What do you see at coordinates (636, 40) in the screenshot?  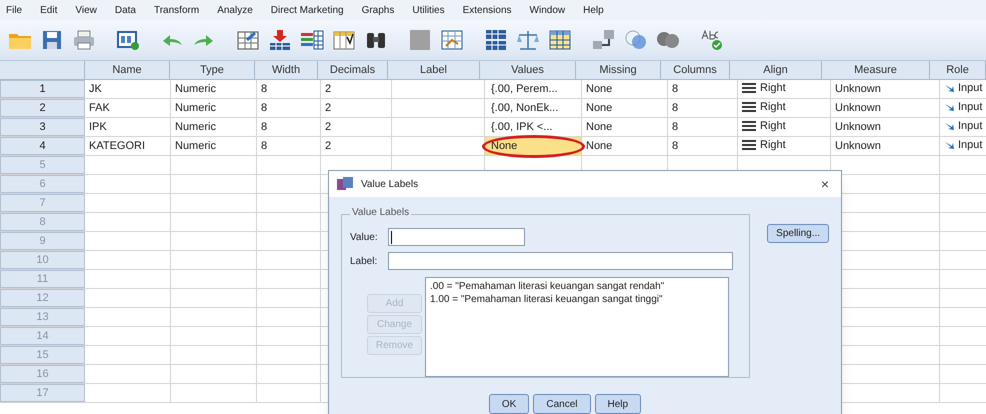 I see `circles-icon` at bounding box center [636, 40].